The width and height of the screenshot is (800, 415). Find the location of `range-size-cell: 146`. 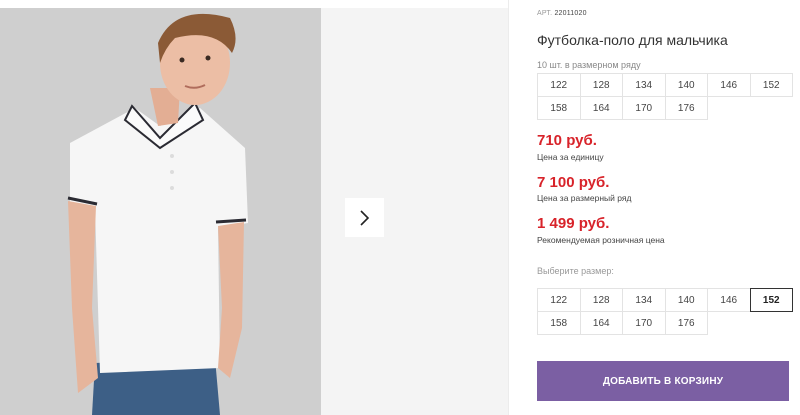

range-size-cell: 146 is located at coordinates (729, 85).